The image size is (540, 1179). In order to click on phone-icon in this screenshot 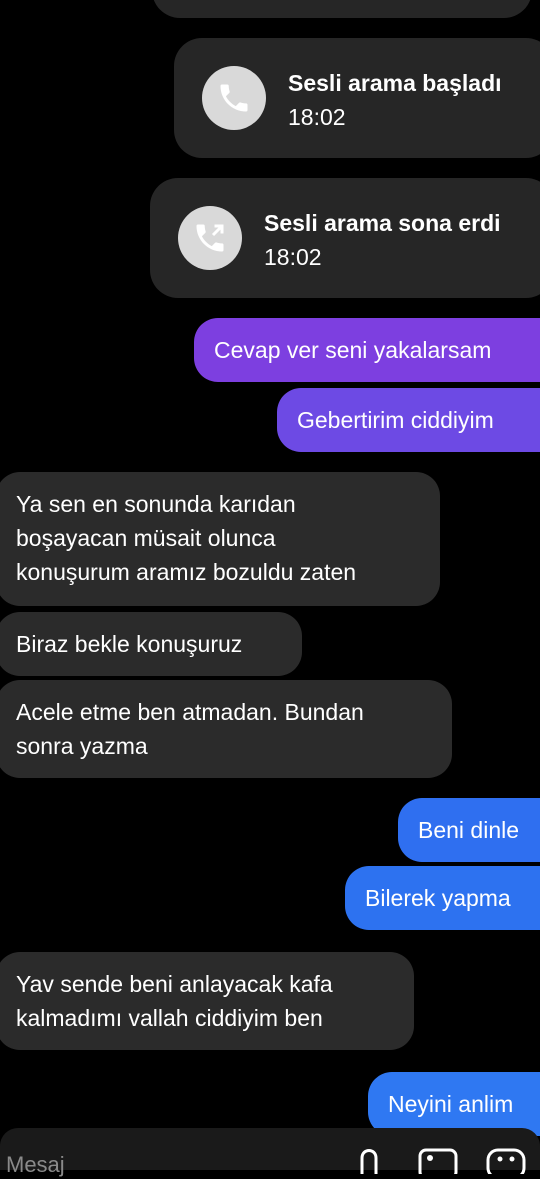, I will do `click(234, 98)`.